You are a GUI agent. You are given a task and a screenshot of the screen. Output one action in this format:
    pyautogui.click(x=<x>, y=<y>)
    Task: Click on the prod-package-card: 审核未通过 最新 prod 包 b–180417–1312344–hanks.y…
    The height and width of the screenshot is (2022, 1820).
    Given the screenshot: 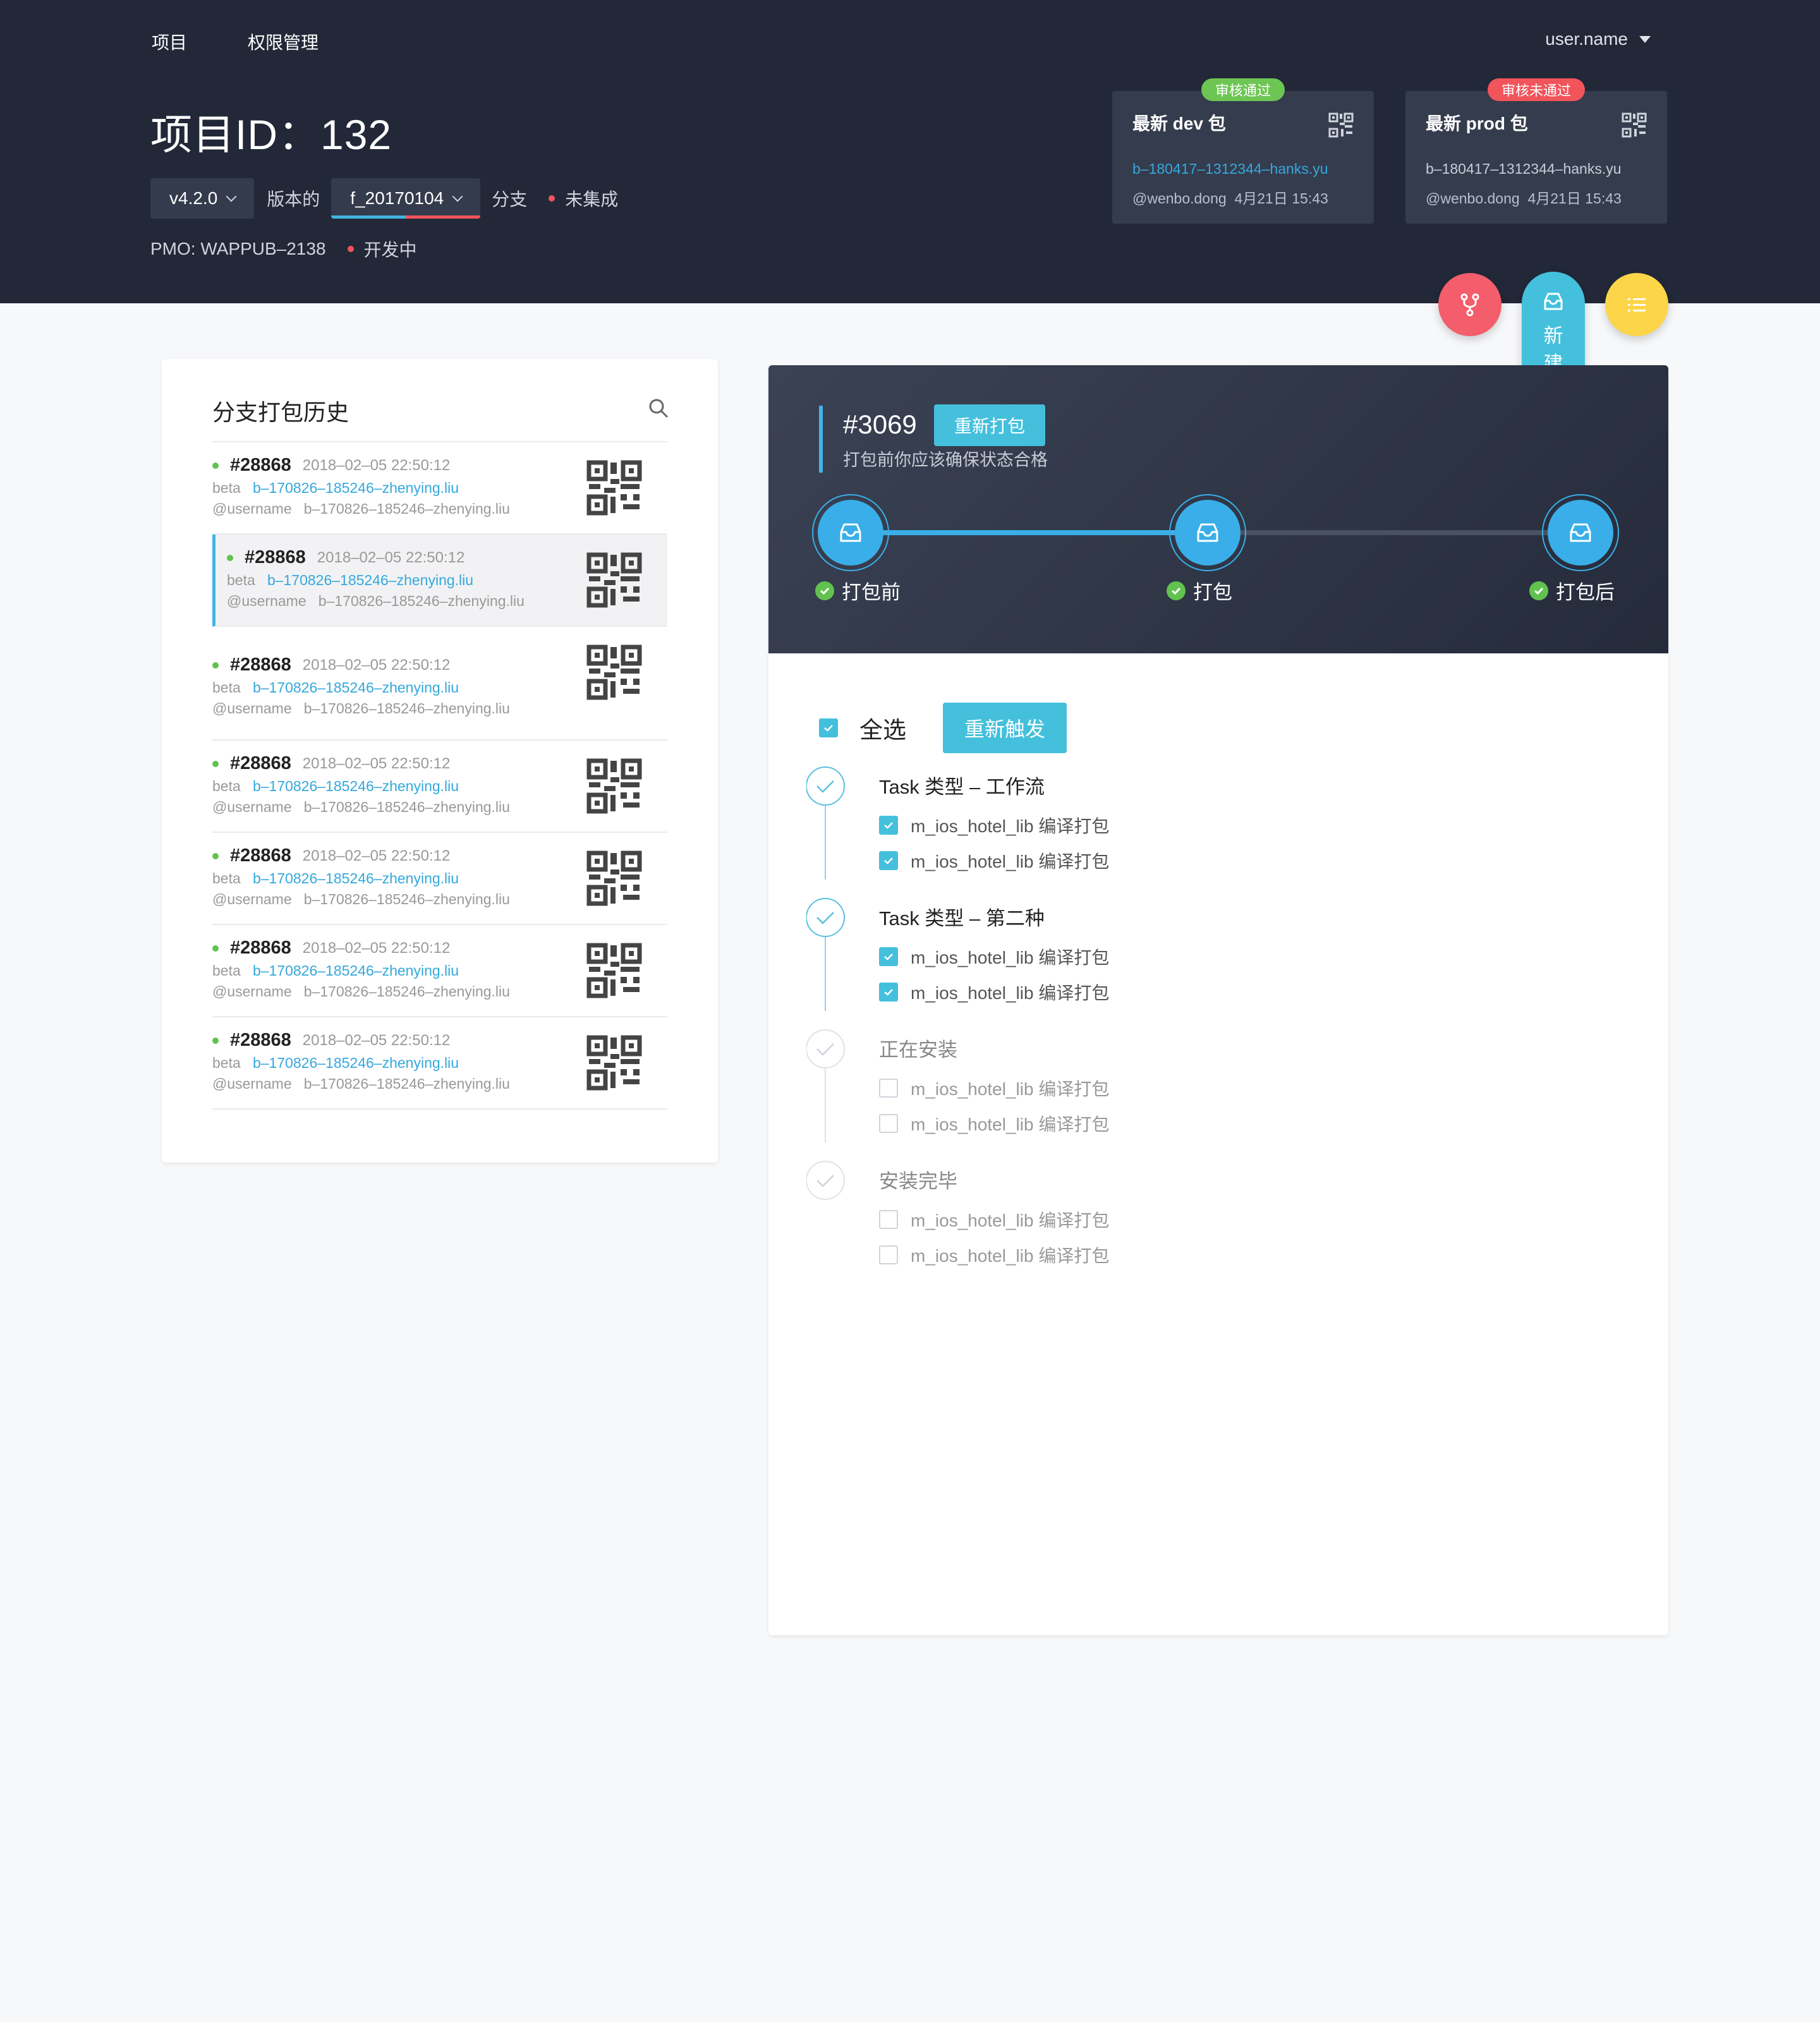 What is the action you would take?
    pyautogui.click(x=1536, y=151)
    